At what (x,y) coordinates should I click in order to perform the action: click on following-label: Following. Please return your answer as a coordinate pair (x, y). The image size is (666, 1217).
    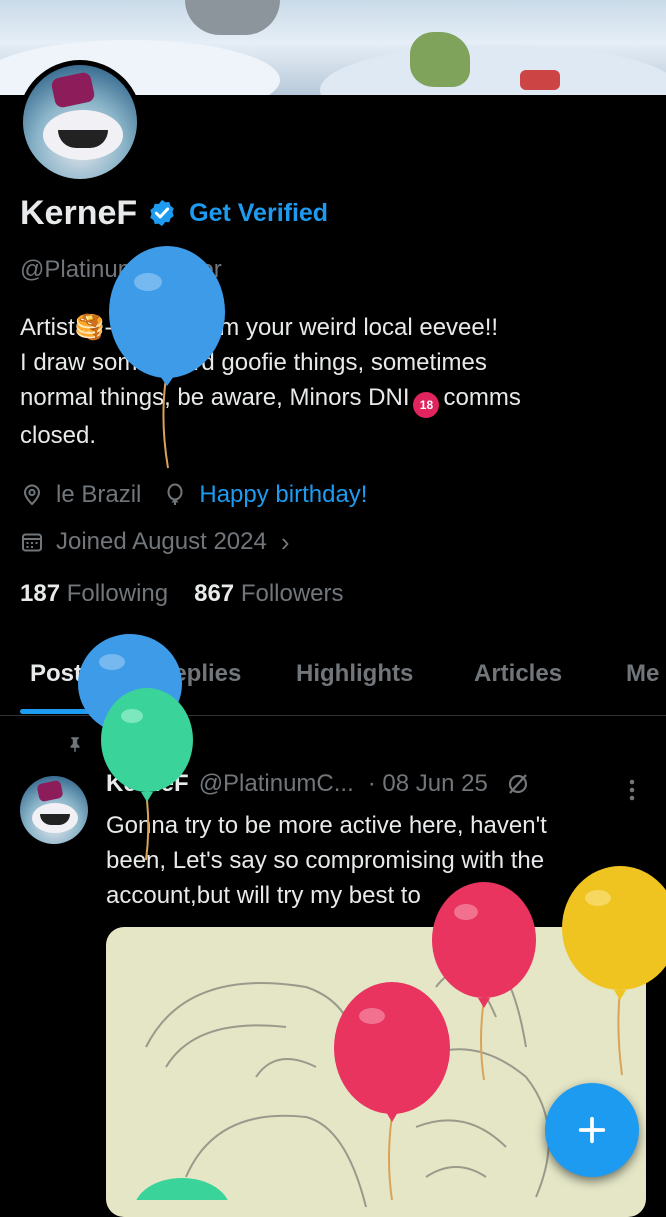
    Looking at the image, I should click on (117, 593).